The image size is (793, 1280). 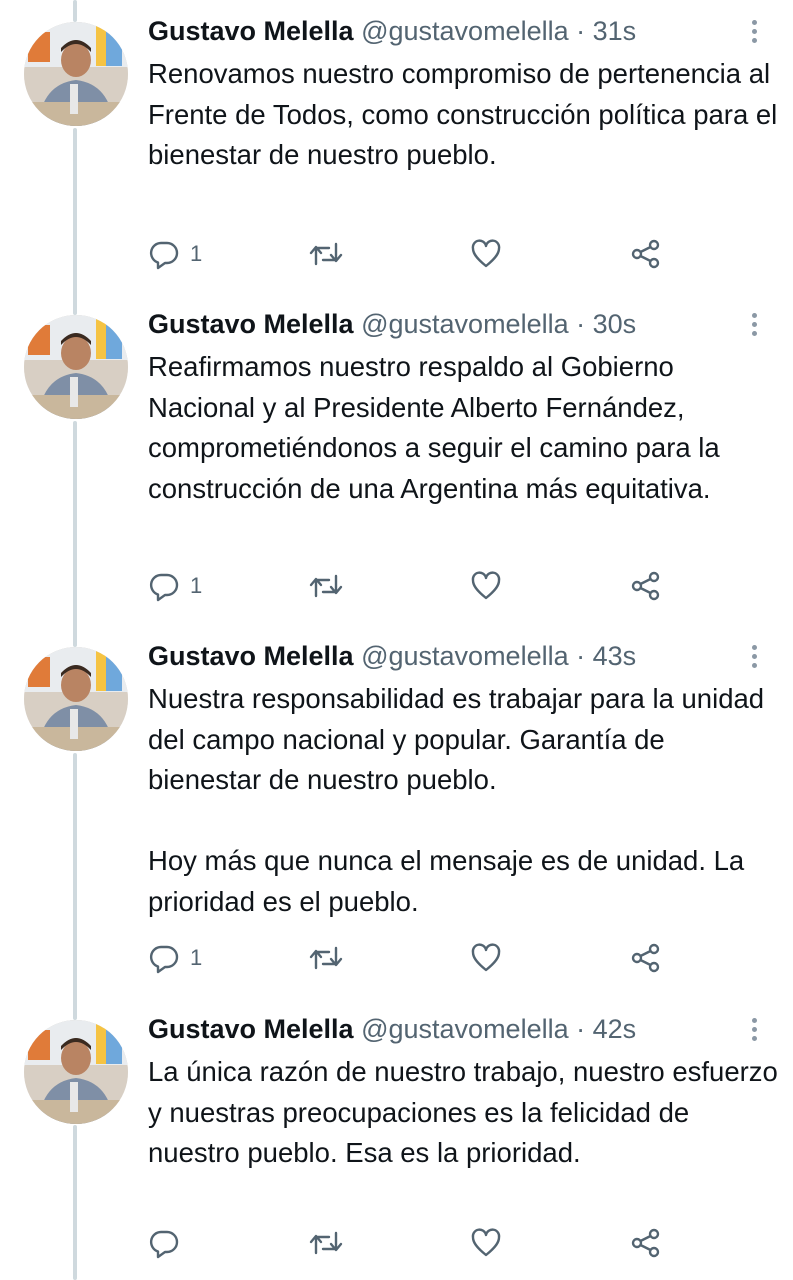 What do you see at coordinates (428, 1243) in the screenshot?
I see `tweet-actions` at bounding box center [428, 1243].